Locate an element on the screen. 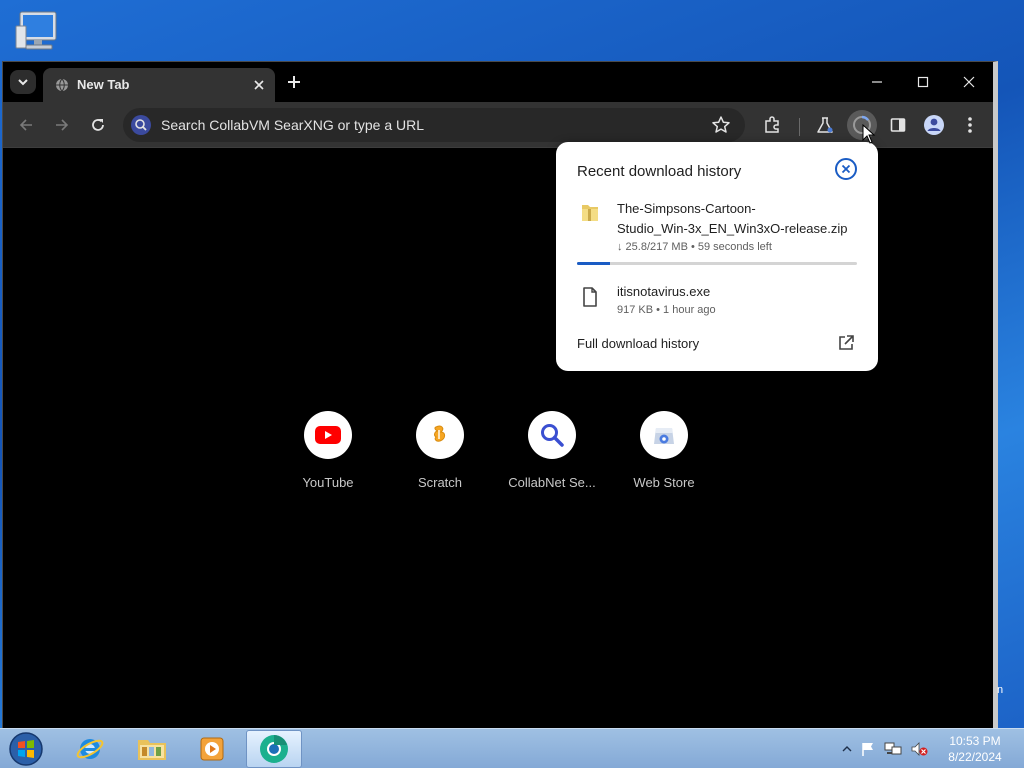 The width and height of the screenshot is (1024, 768). start-button is located at coordinates (26, 749).